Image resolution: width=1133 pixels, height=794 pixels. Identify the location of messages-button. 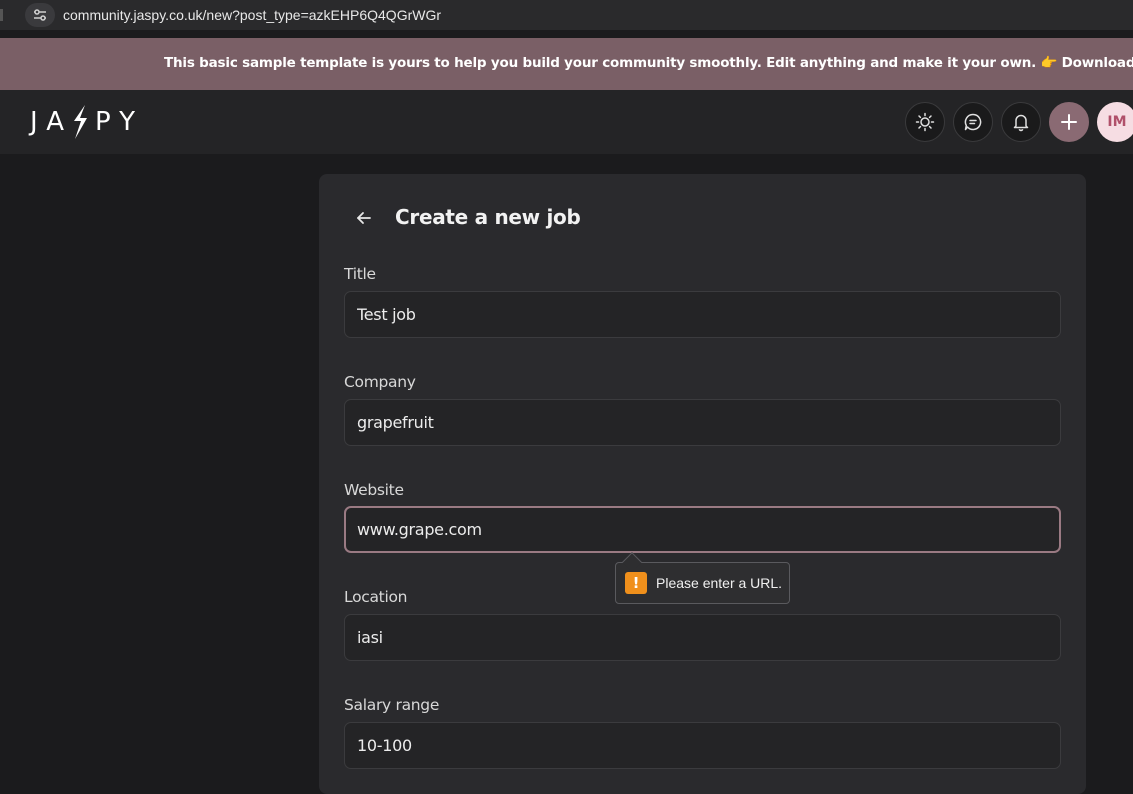
(973, 122).